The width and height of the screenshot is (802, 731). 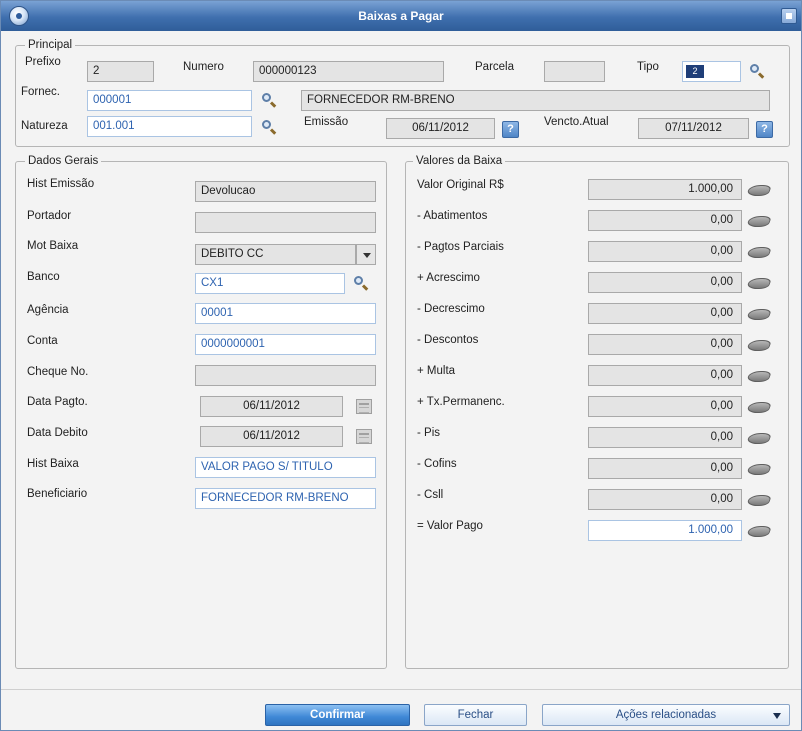 I want to click on conta-field: 0000000001, so click(x=285, y=344).